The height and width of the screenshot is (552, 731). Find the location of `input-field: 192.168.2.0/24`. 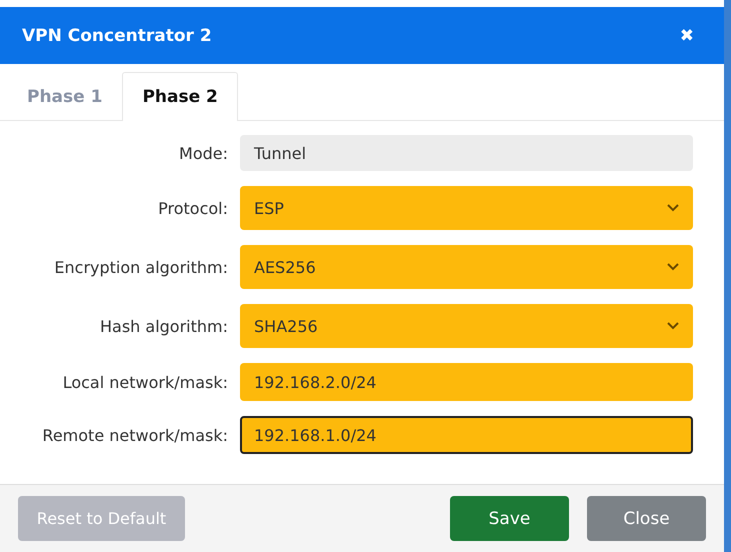

input-field: 192.168.2.0/24 is located at coordinates (466, 382).